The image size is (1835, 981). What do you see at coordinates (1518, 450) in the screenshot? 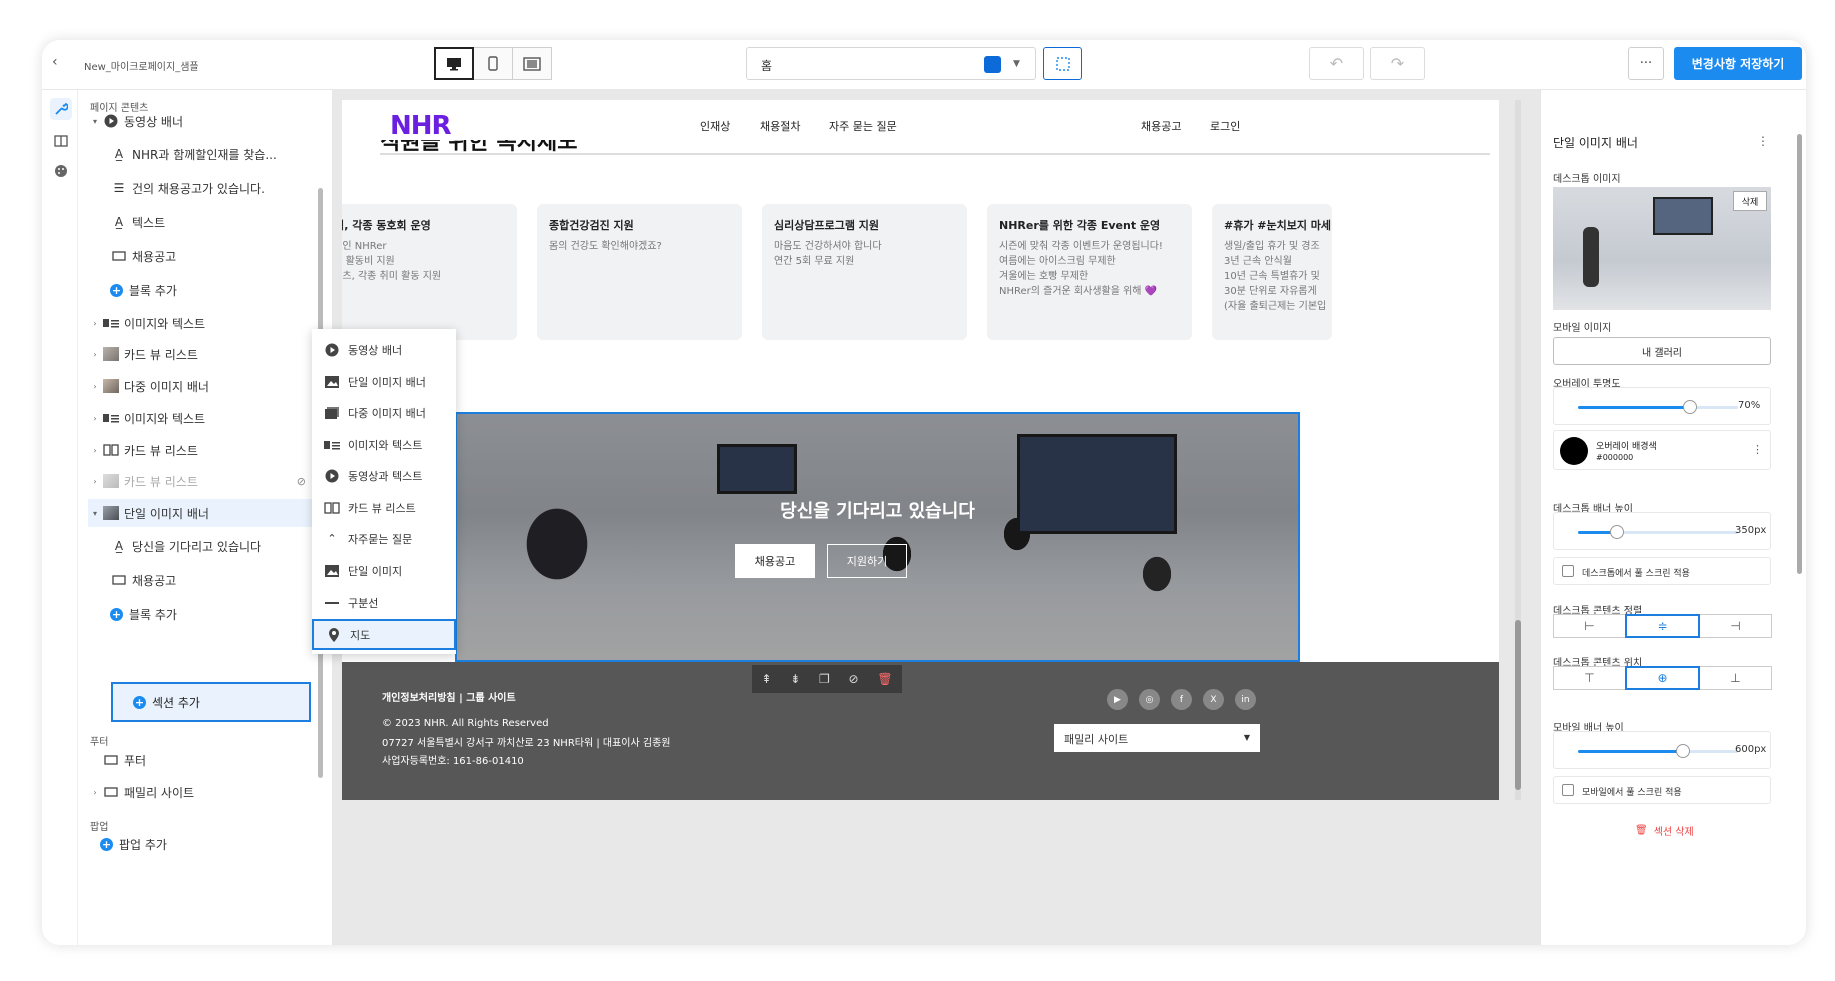
I see `canvas-scrollbar` at bounding box center [1518, 450].